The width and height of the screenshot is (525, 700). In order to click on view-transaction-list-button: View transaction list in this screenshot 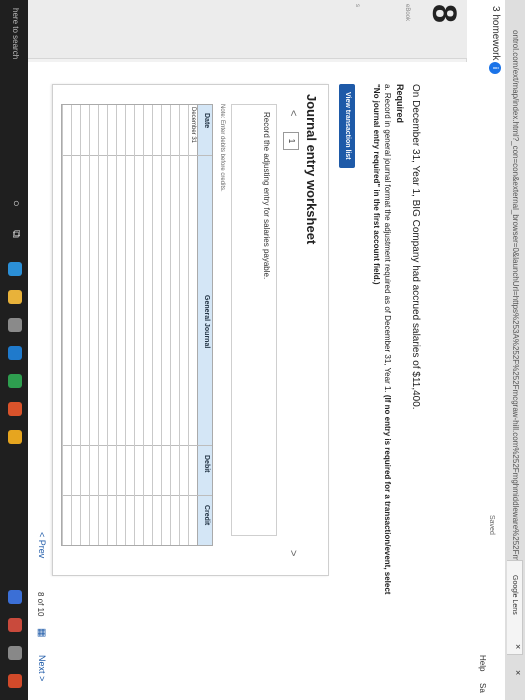, I will do `click(347, 126)`.